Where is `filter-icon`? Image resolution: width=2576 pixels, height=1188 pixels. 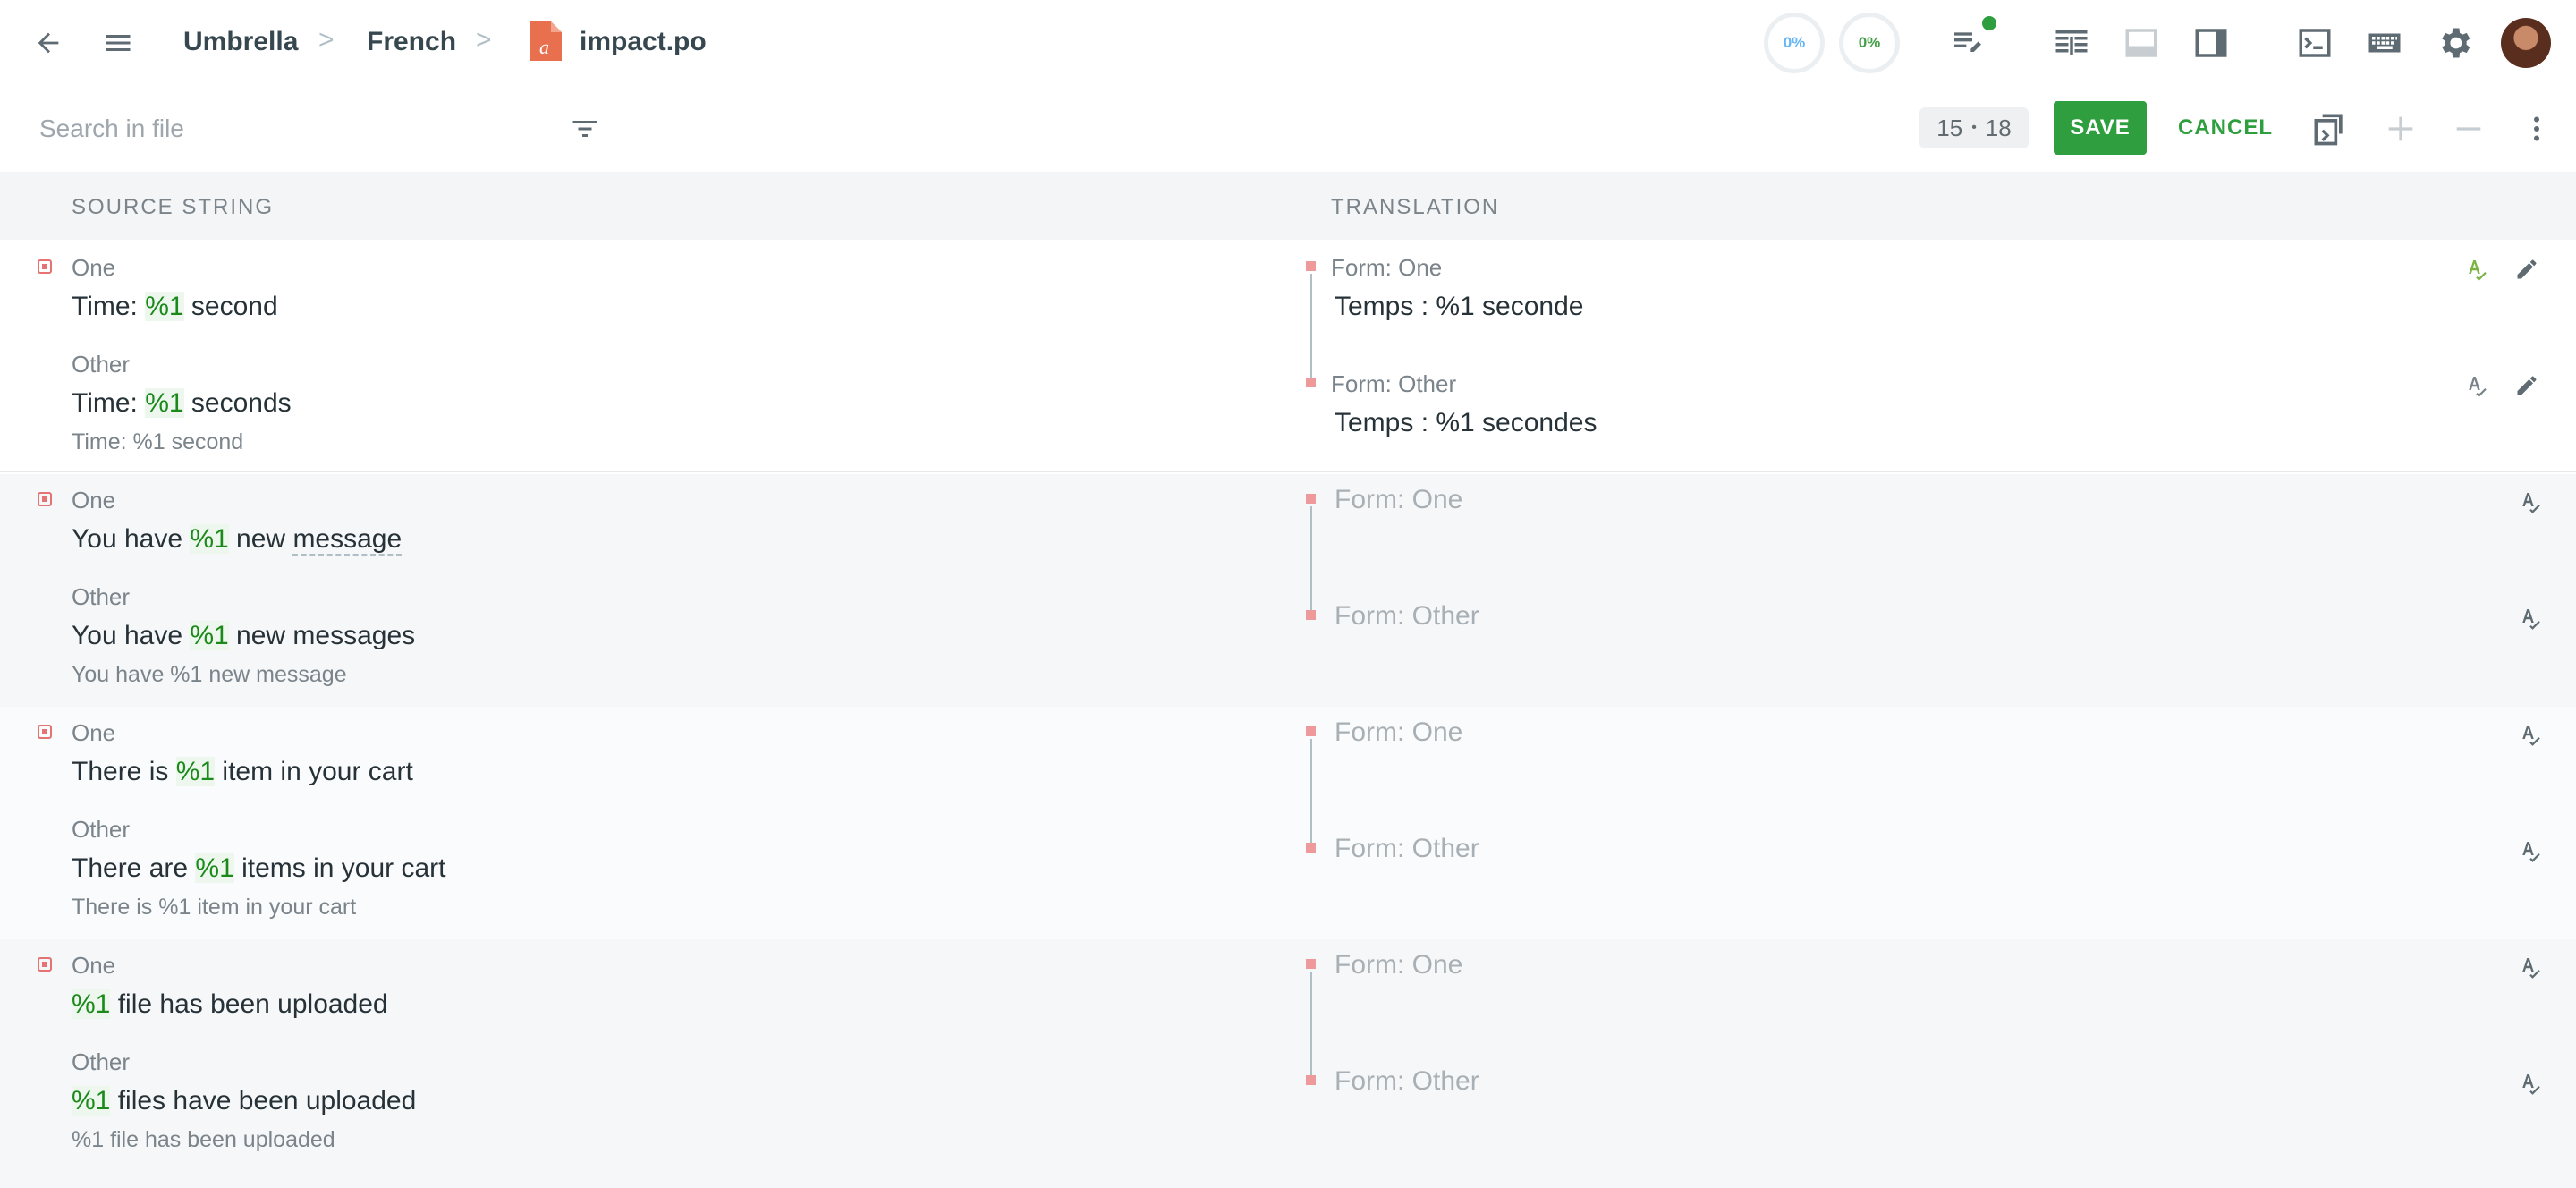 filter-icon is located at coordinates (585, 129).